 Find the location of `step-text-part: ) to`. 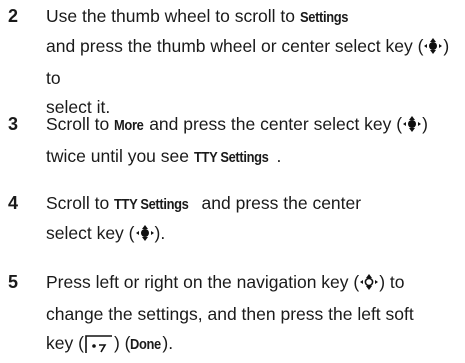

step-text-part: ) to is located at coordinates (392, 282).